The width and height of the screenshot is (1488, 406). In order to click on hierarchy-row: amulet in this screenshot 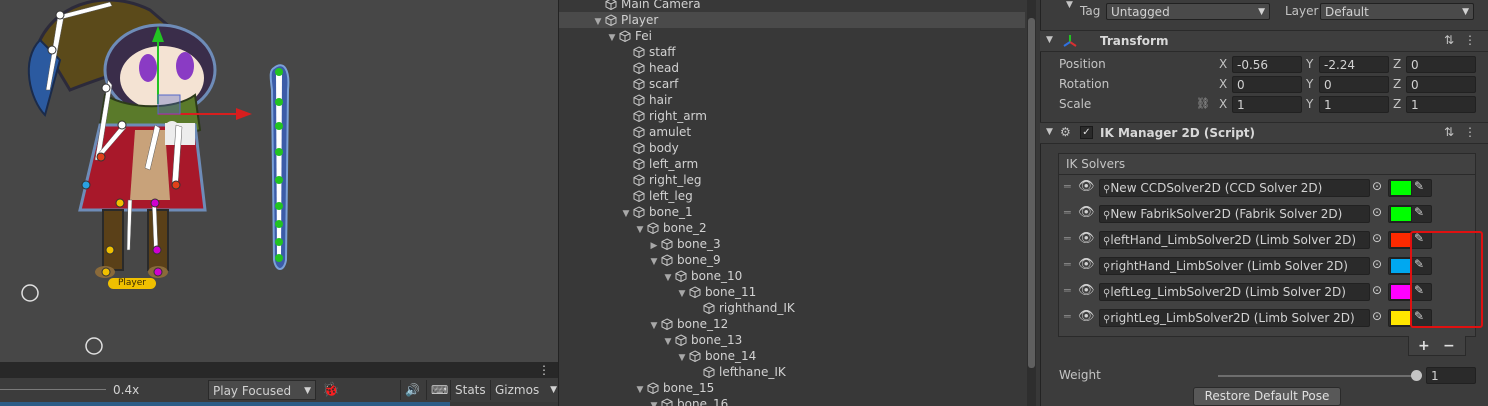, I will do `click(792, 132)`.